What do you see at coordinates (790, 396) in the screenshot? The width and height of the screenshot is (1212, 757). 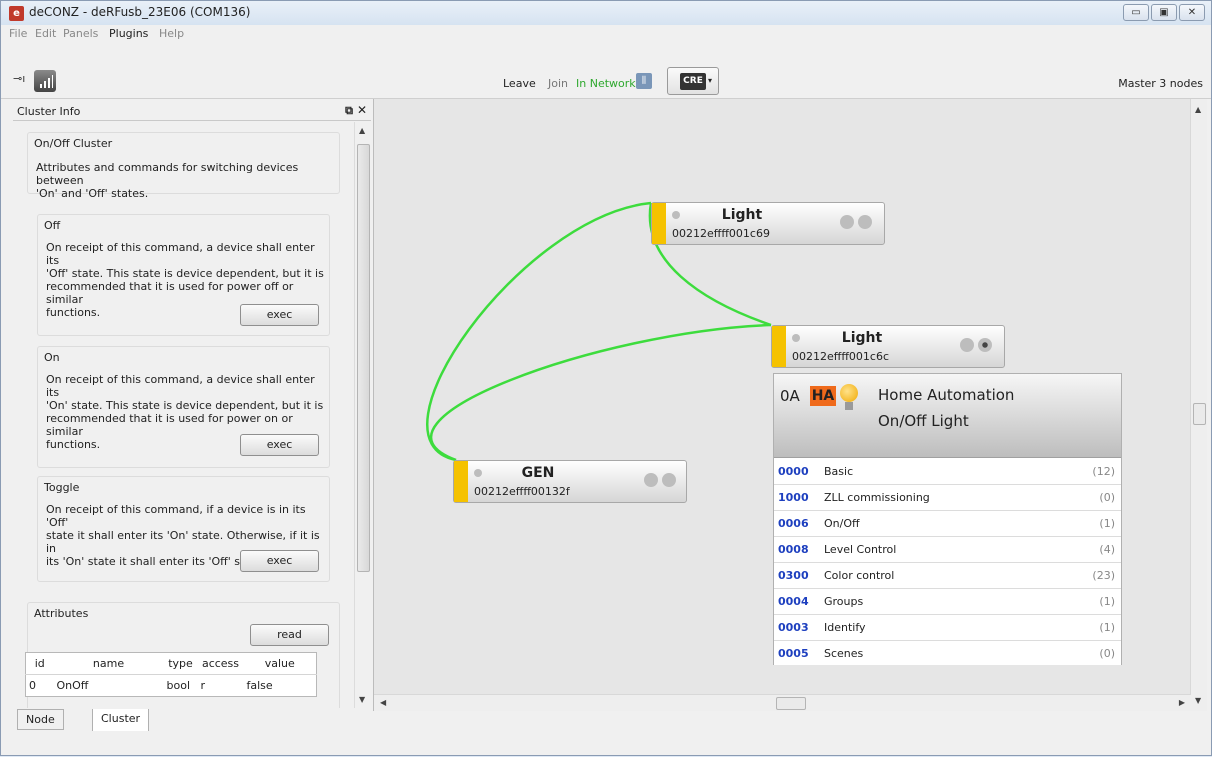 I see `endpoint-id: 0A` at bounding box center [790, 396].